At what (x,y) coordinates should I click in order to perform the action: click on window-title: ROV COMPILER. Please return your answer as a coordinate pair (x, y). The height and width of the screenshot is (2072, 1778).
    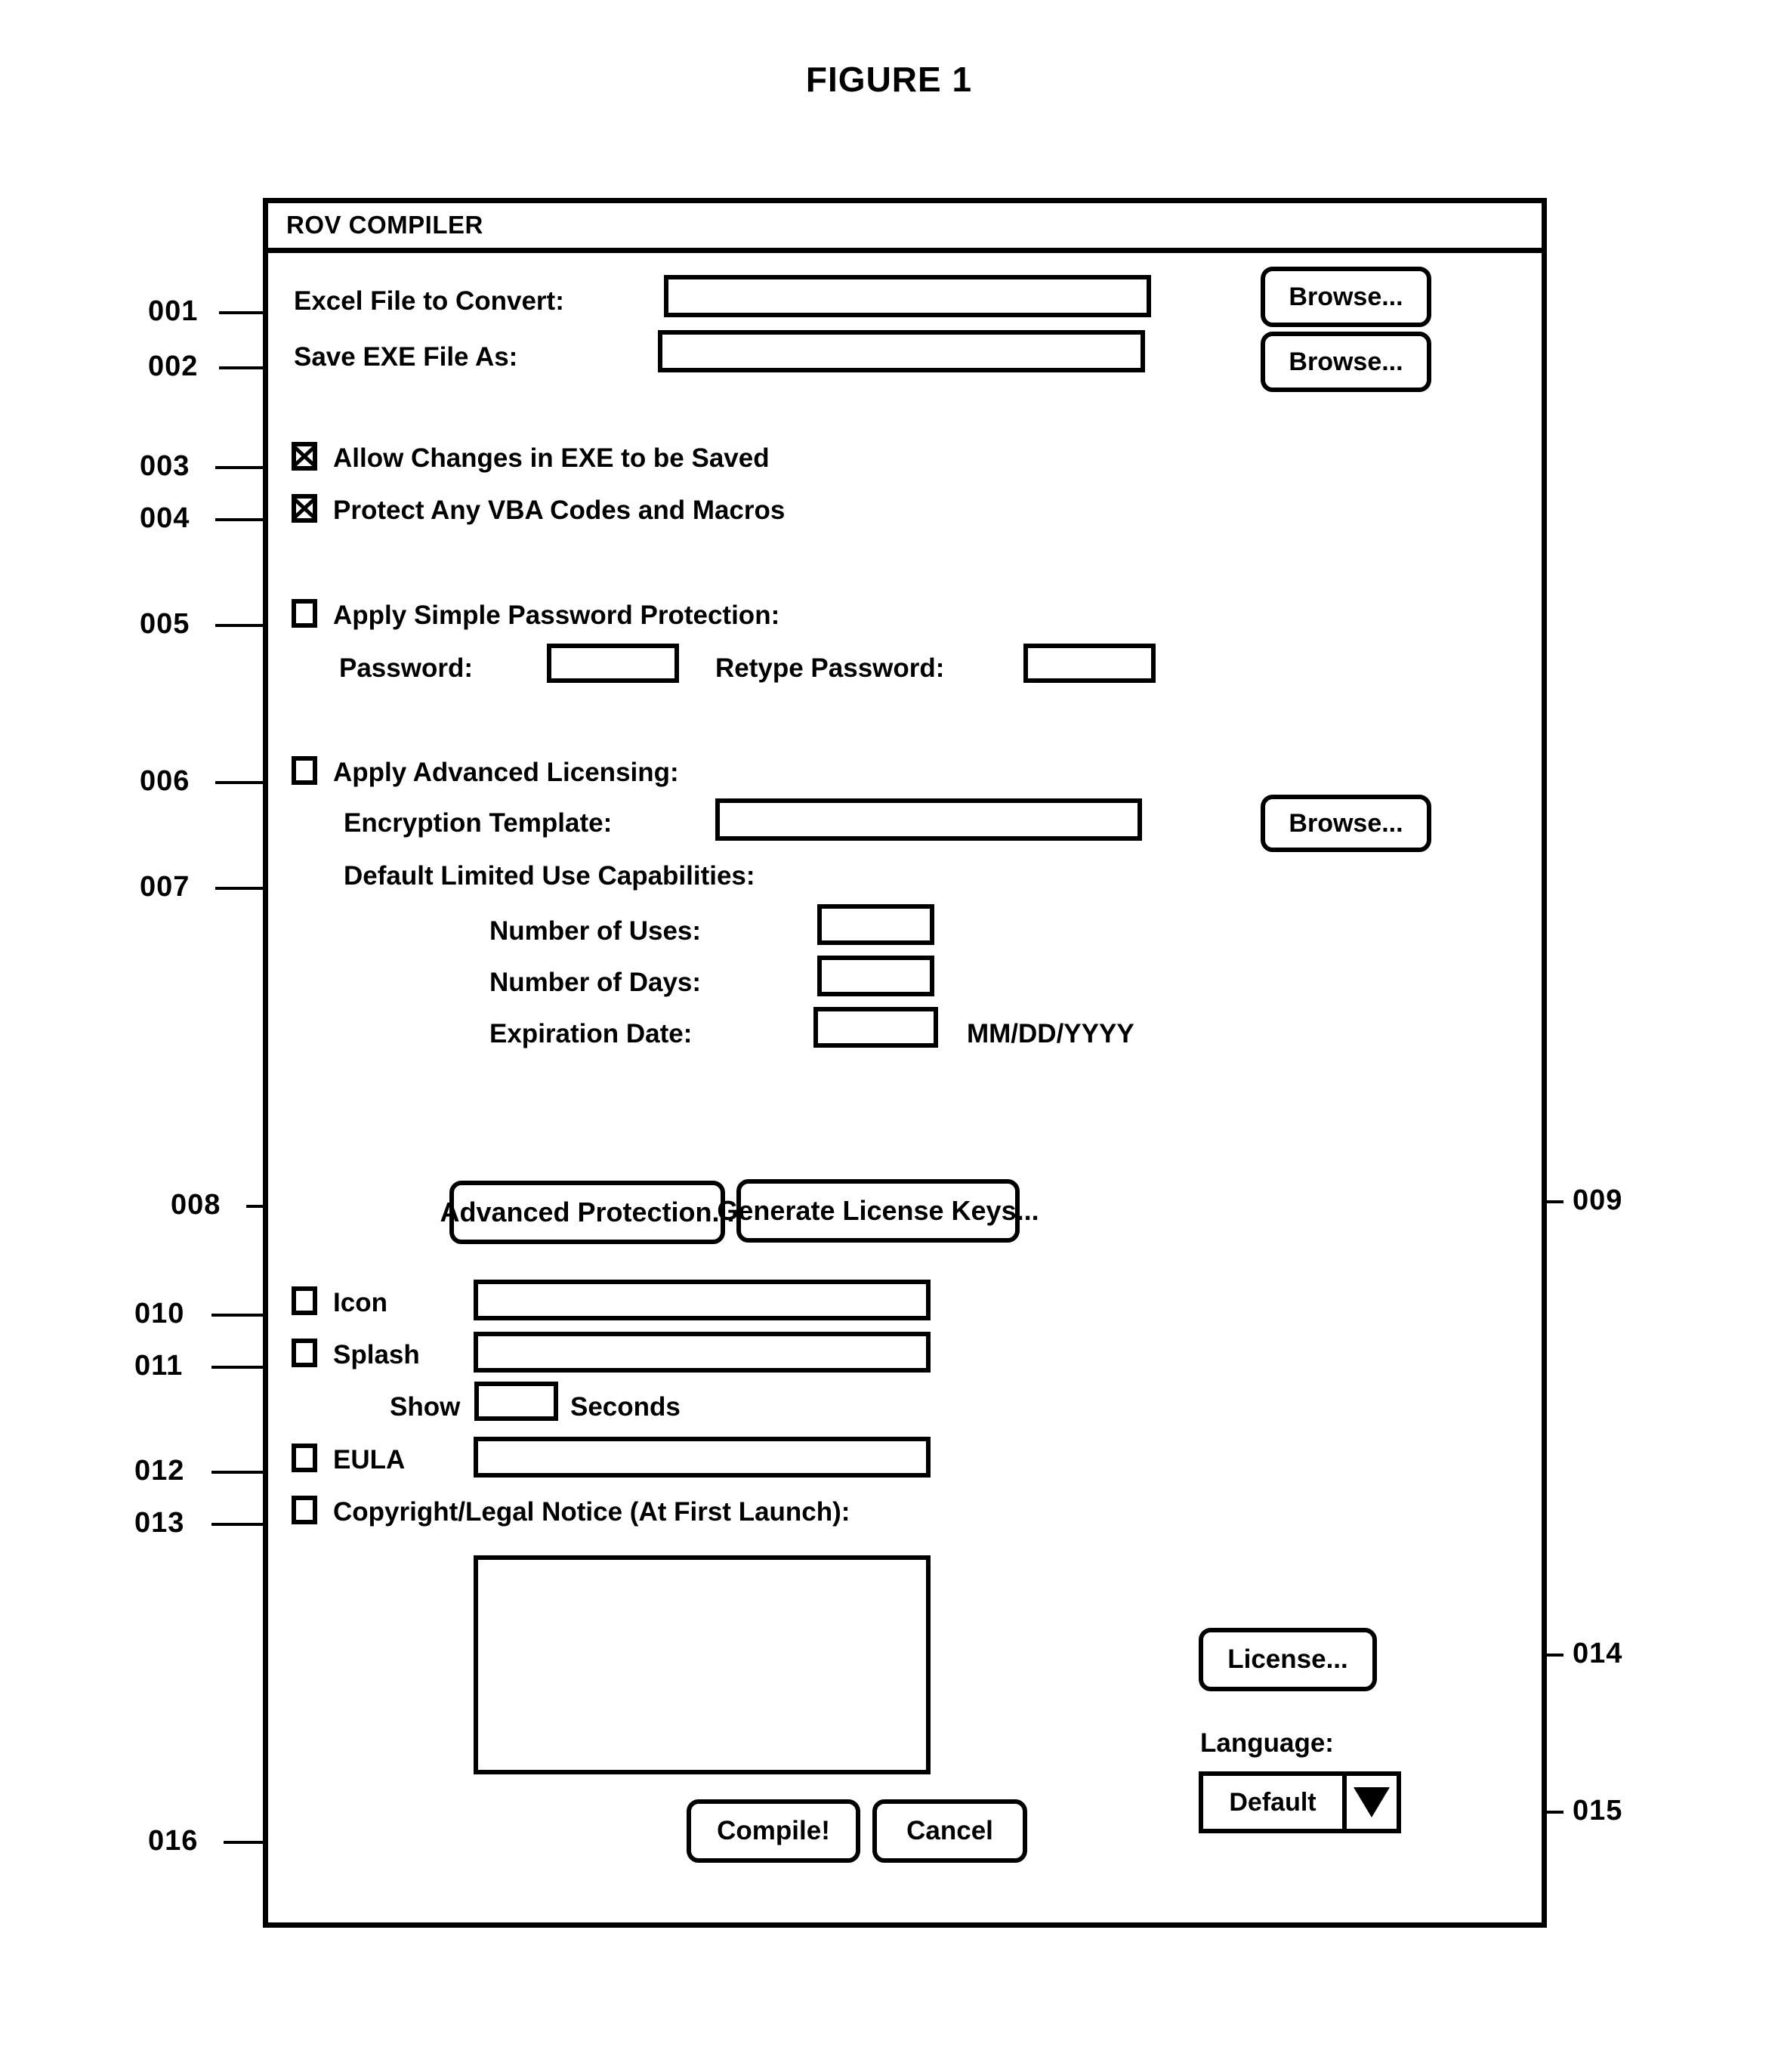
    Looking at the image, I should click on (385, 225).